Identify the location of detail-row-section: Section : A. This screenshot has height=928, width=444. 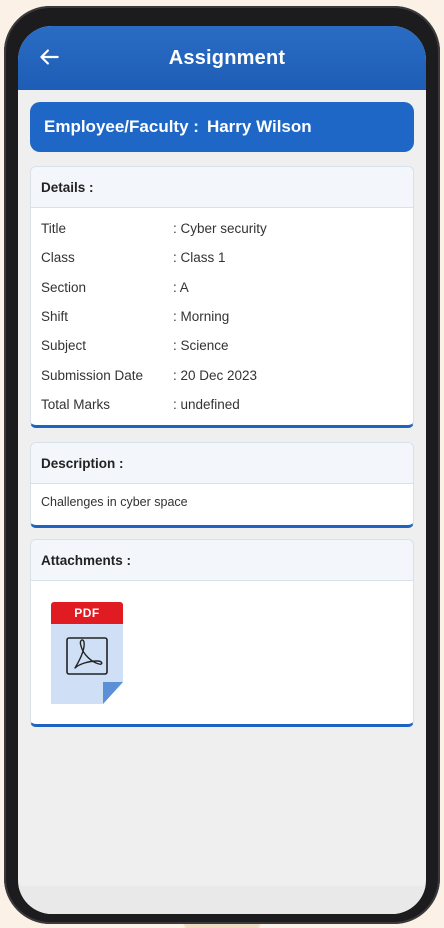
(222, 287).